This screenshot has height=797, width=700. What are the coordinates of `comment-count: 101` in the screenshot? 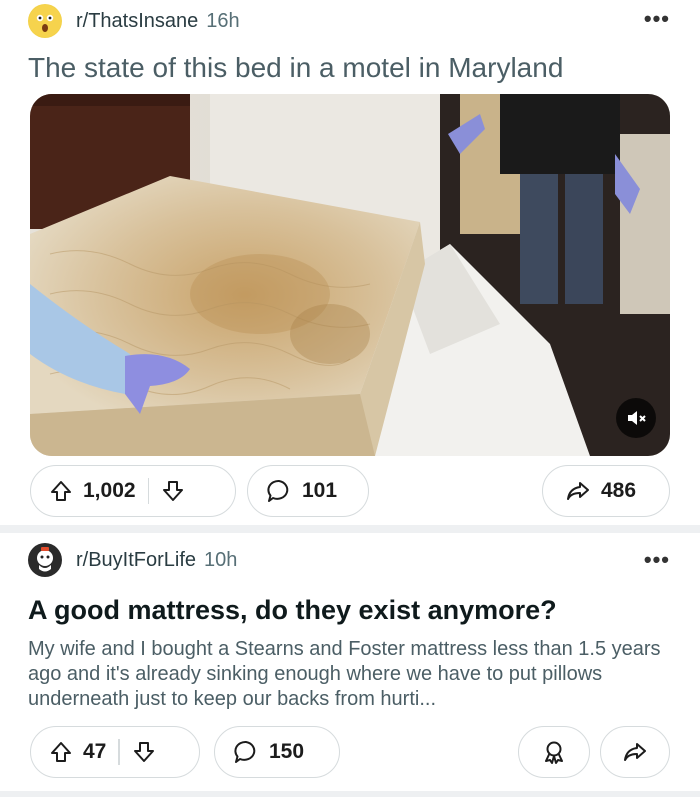 It's located at (320, 490).